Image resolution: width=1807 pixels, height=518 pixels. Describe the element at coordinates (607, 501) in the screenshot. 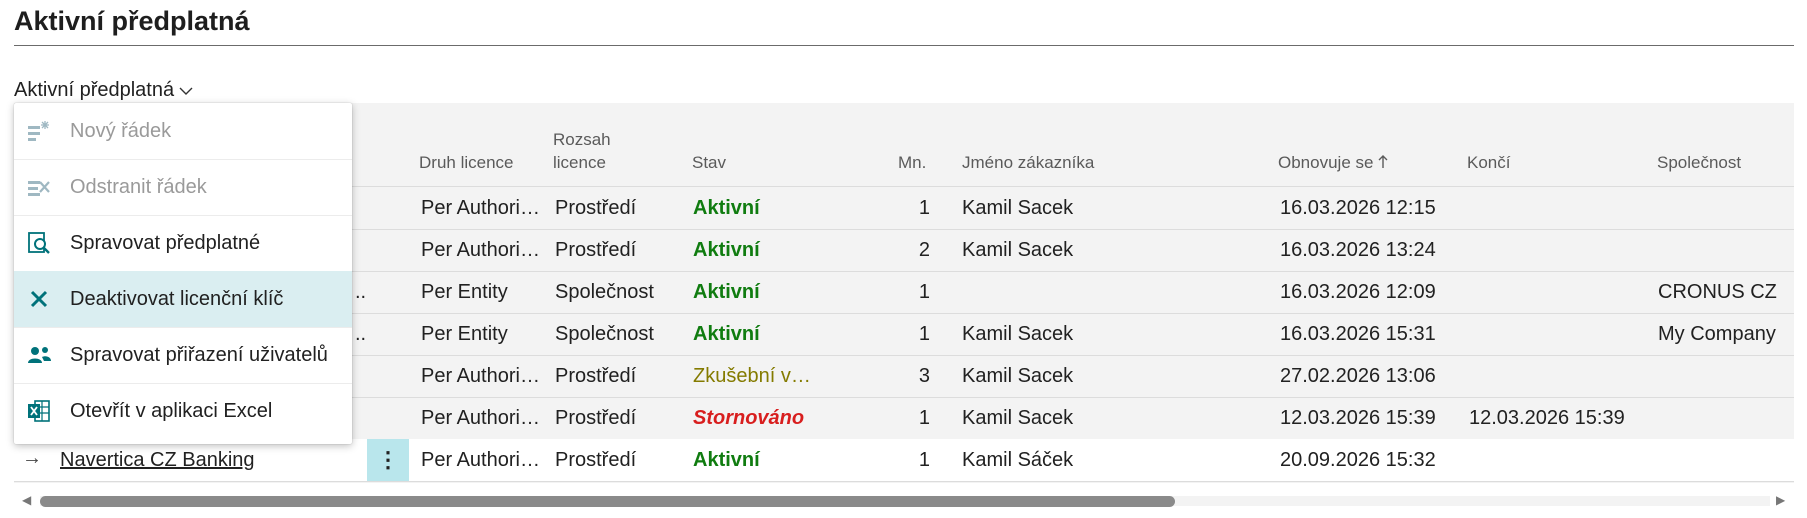

I see `scroll-thumb` at that location.